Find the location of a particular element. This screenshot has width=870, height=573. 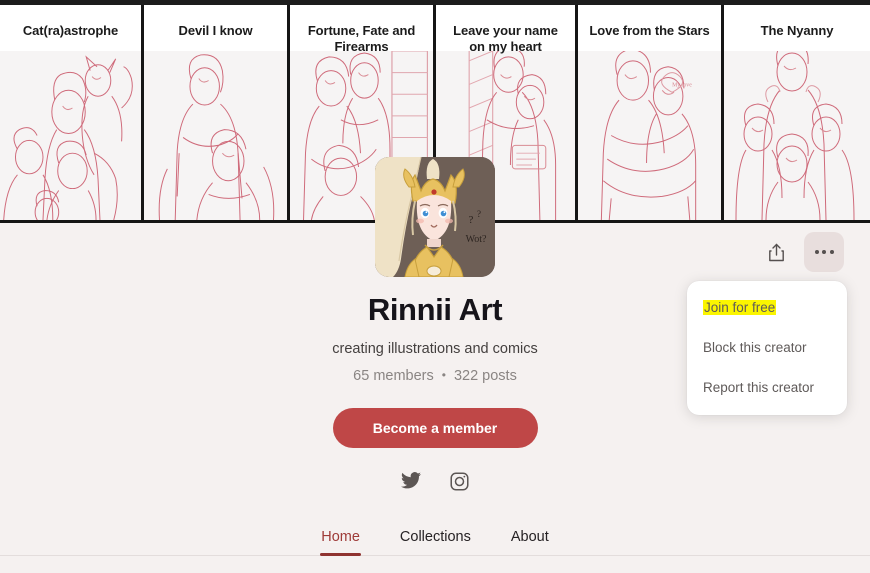

menu-item-block-creator: Block this creator is located at coordinates (767, 348).